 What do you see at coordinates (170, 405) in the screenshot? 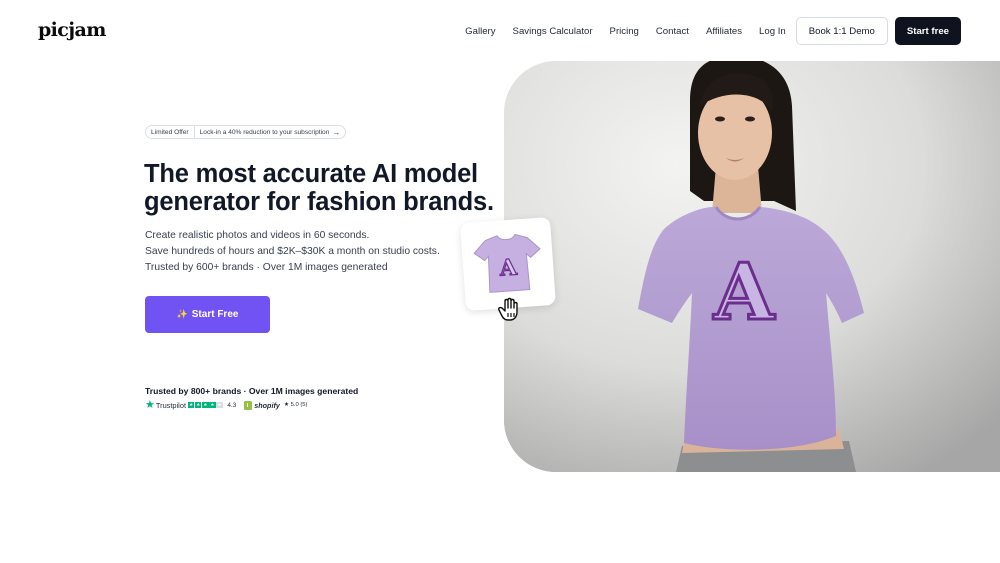
I see `trustpilot-name: Trustpilot` at bounding box center [170, 405].